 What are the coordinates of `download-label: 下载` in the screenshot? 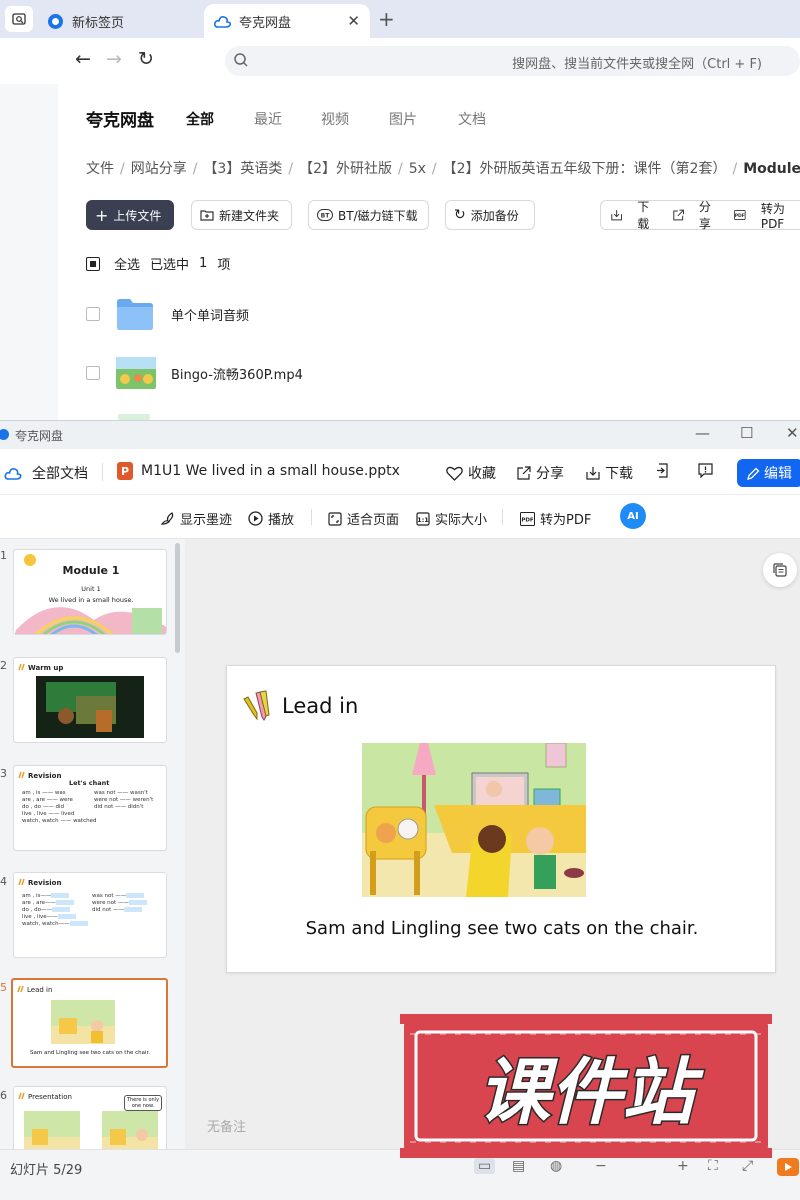 It's located at (619, 474).